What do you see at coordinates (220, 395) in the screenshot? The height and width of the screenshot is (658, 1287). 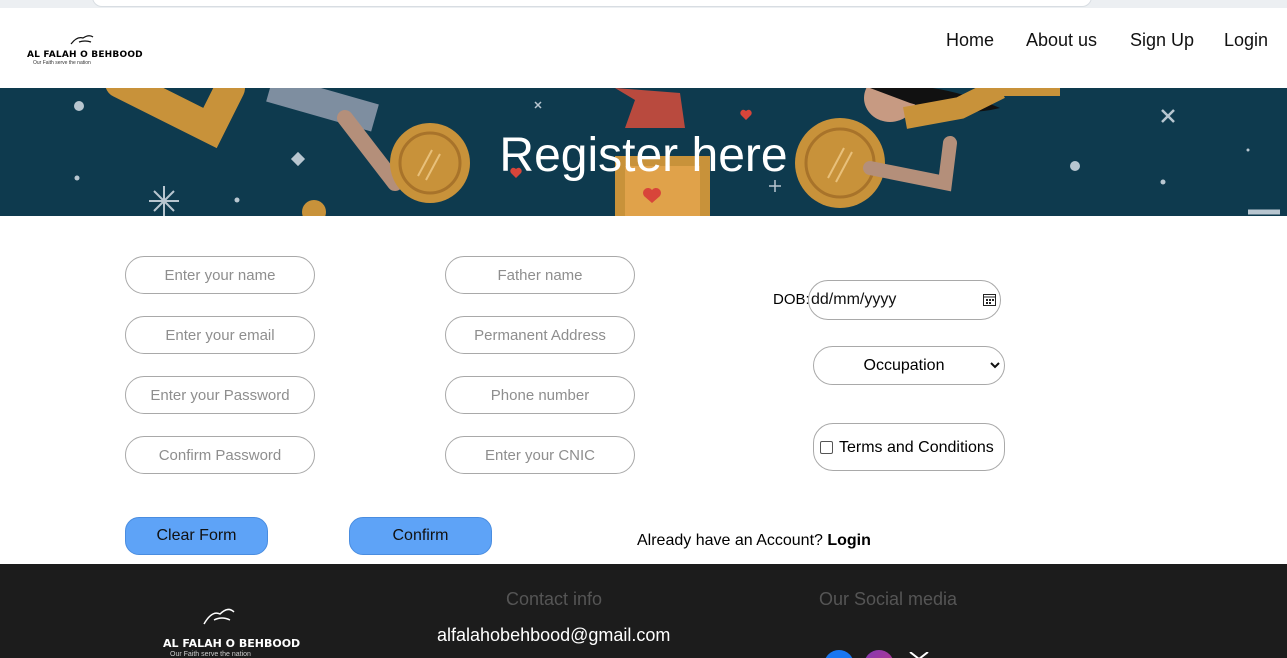 I see `password-input: Enter your Password` at bounding box center [220, 395].